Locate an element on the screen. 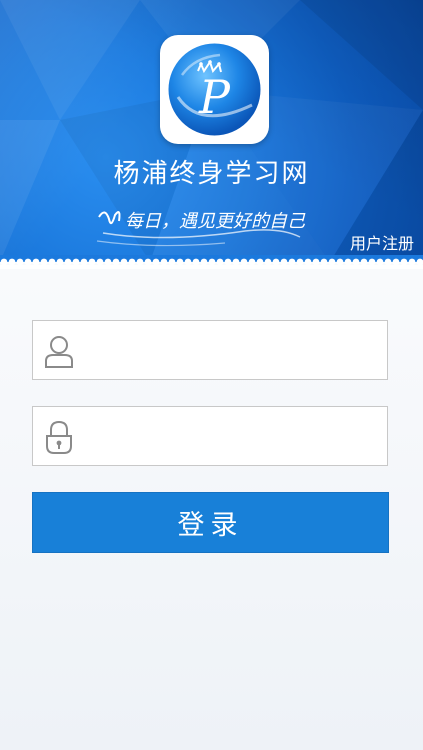 This screenshot has width=423, height=750. password-field is located at coordinates (210, 436).